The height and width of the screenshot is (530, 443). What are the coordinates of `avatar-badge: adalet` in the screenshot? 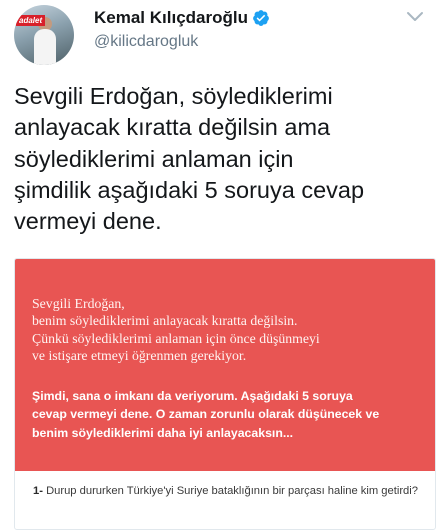 It's located at (31, 20).